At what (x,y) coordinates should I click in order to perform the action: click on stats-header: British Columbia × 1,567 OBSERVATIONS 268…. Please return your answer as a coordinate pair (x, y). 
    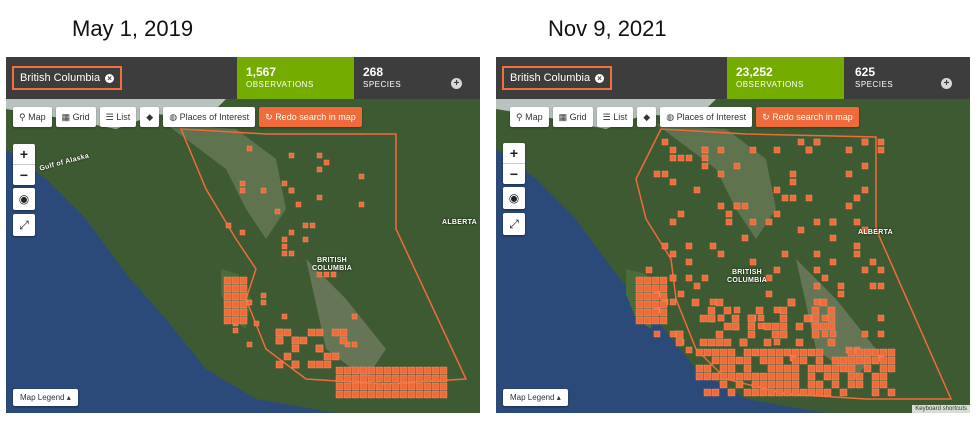
    Looking at the image, I should click on (243, 78).